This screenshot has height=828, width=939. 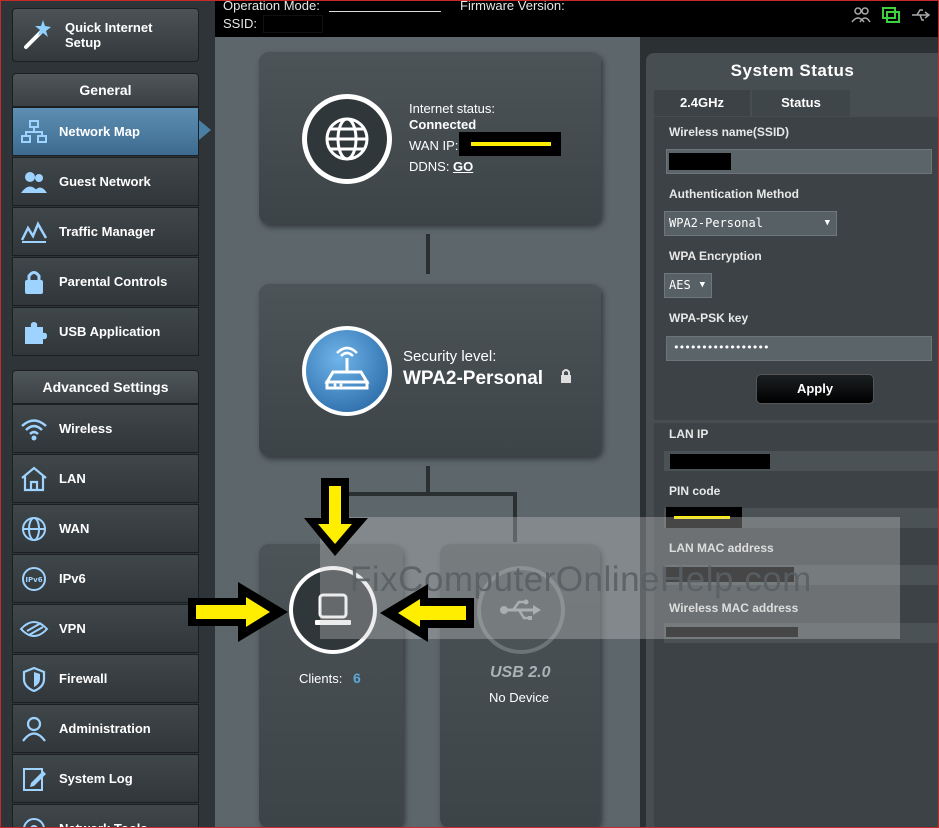 I want to click on guest-network-icon, so click(x=34, y=182).